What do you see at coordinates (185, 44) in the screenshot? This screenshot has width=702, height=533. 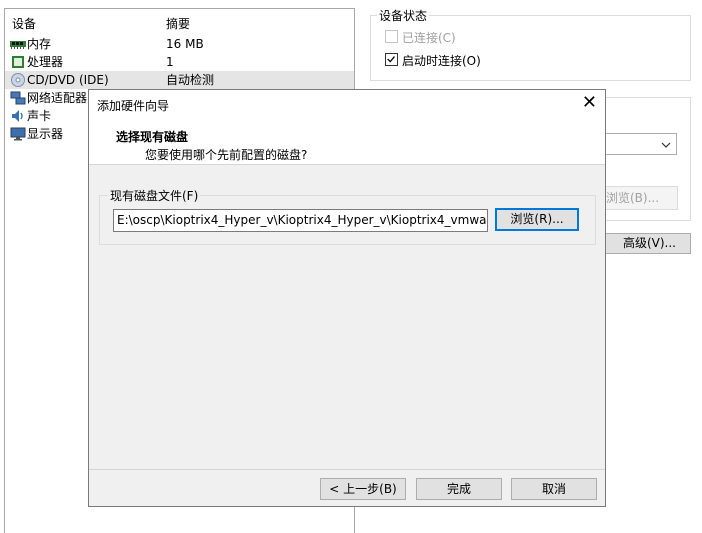 I see `device-summary: 16 MB` at bounding box center [185, 44].